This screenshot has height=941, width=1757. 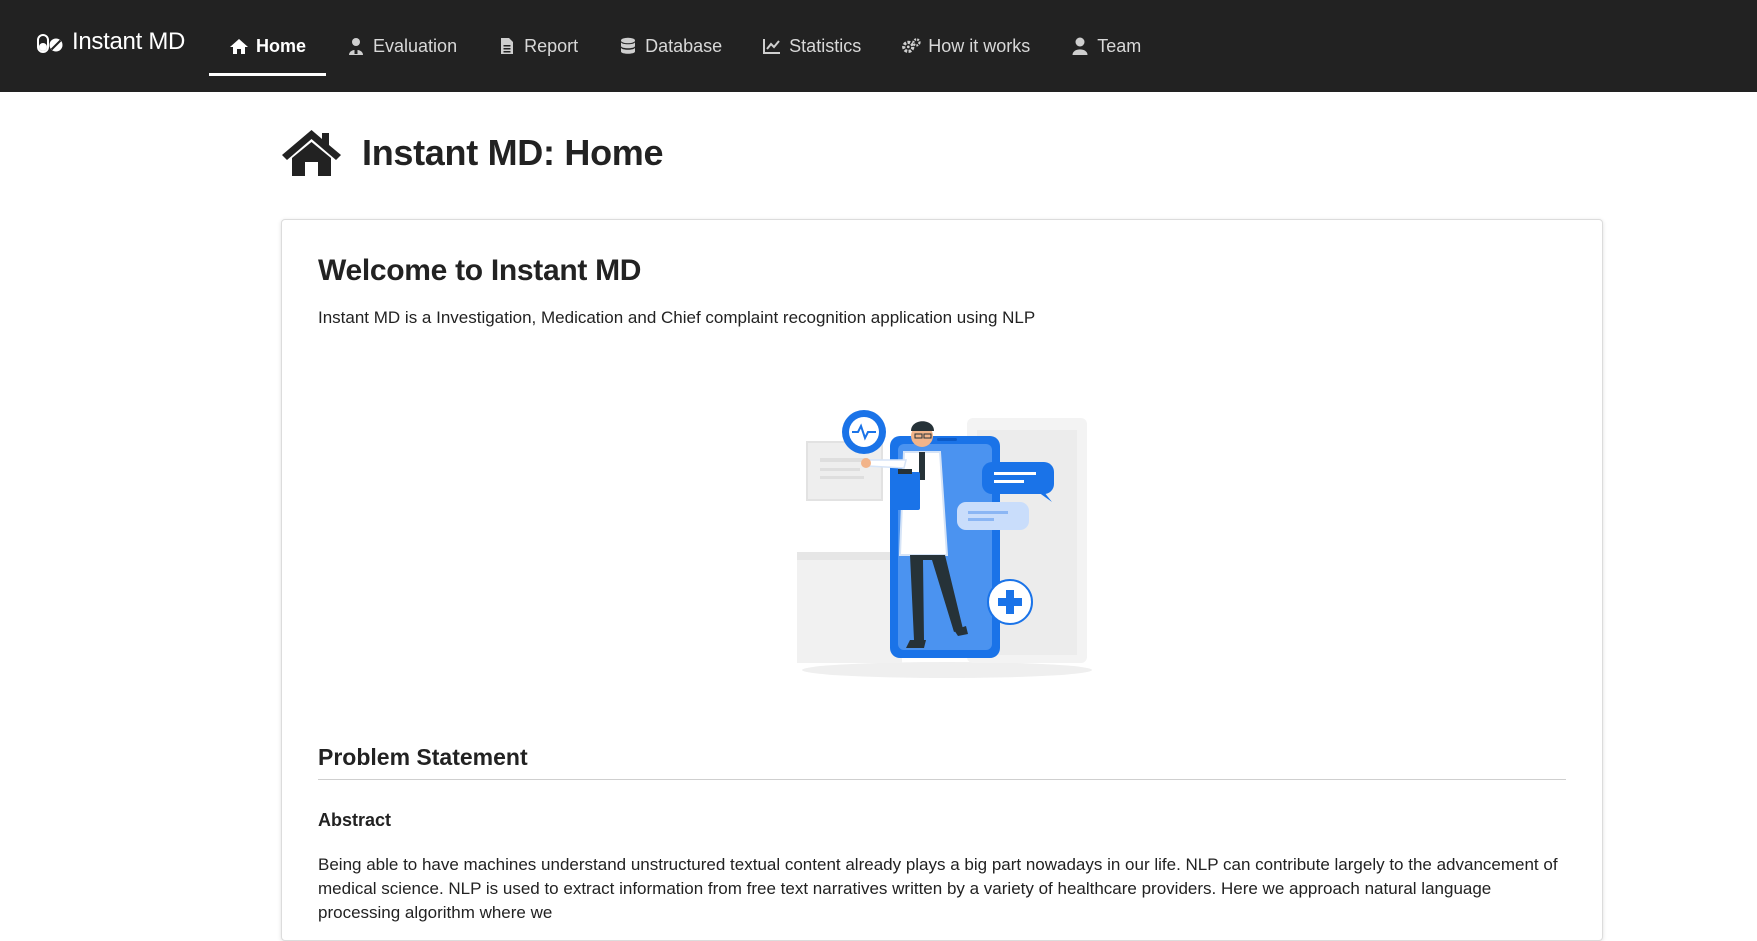 I want to click on file-icon, so click(x=507, y=46).